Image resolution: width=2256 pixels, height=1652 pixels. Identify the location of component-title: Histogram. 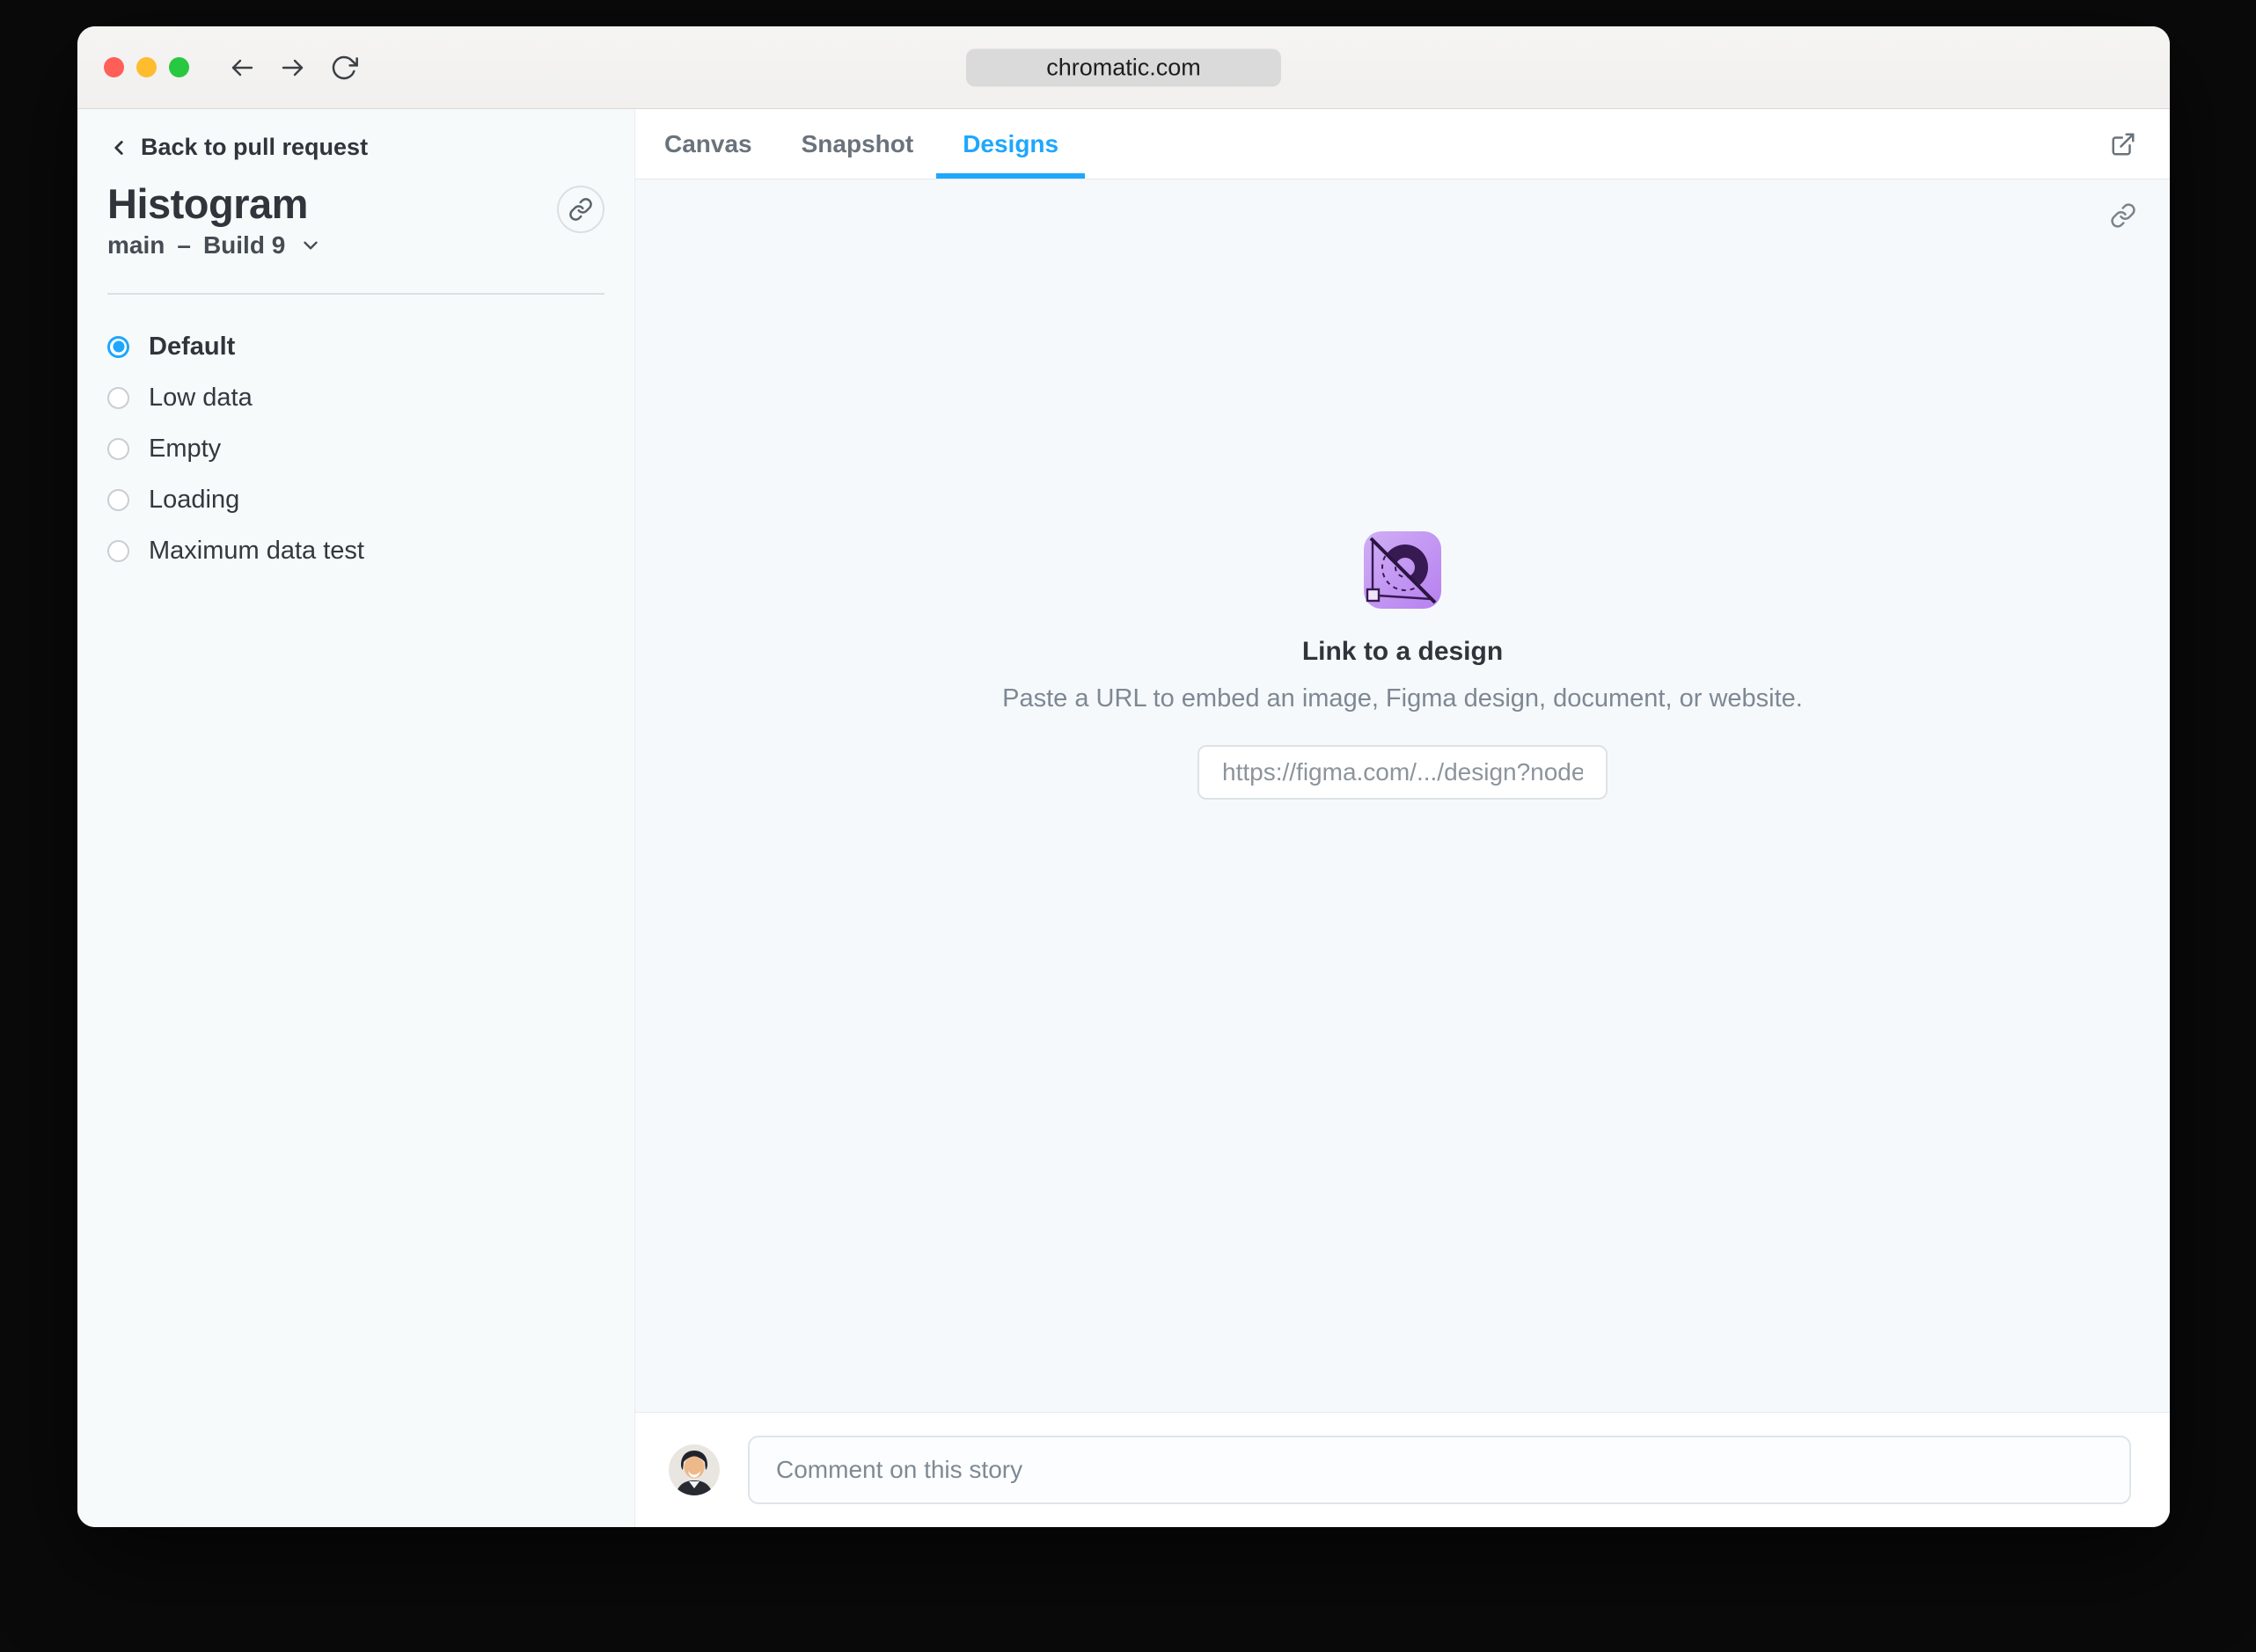
(208, 203).